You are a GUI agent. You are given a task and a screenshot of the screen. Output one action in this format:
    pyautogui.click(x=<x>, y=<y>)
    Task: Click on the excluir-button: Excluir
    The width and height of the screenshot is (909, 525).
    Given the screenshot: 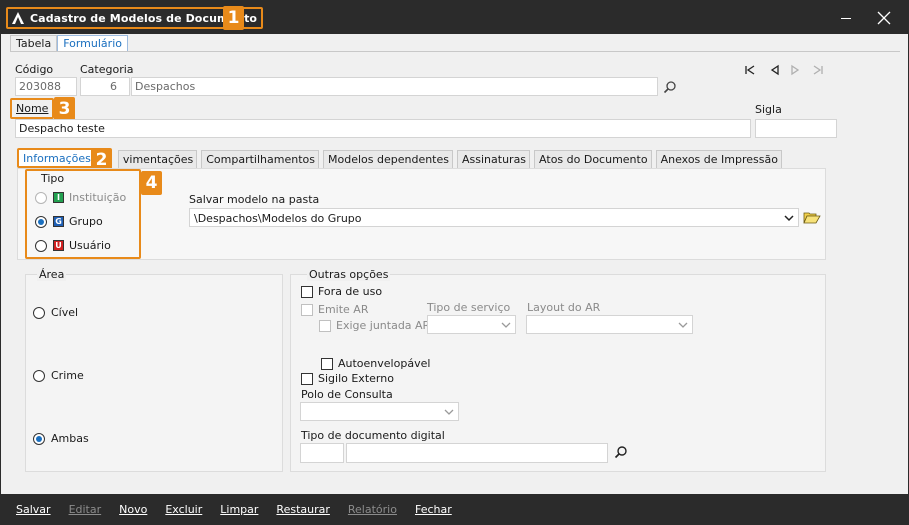 What is the action you would take?
    pyautogui.click(x=183, y=509)
    